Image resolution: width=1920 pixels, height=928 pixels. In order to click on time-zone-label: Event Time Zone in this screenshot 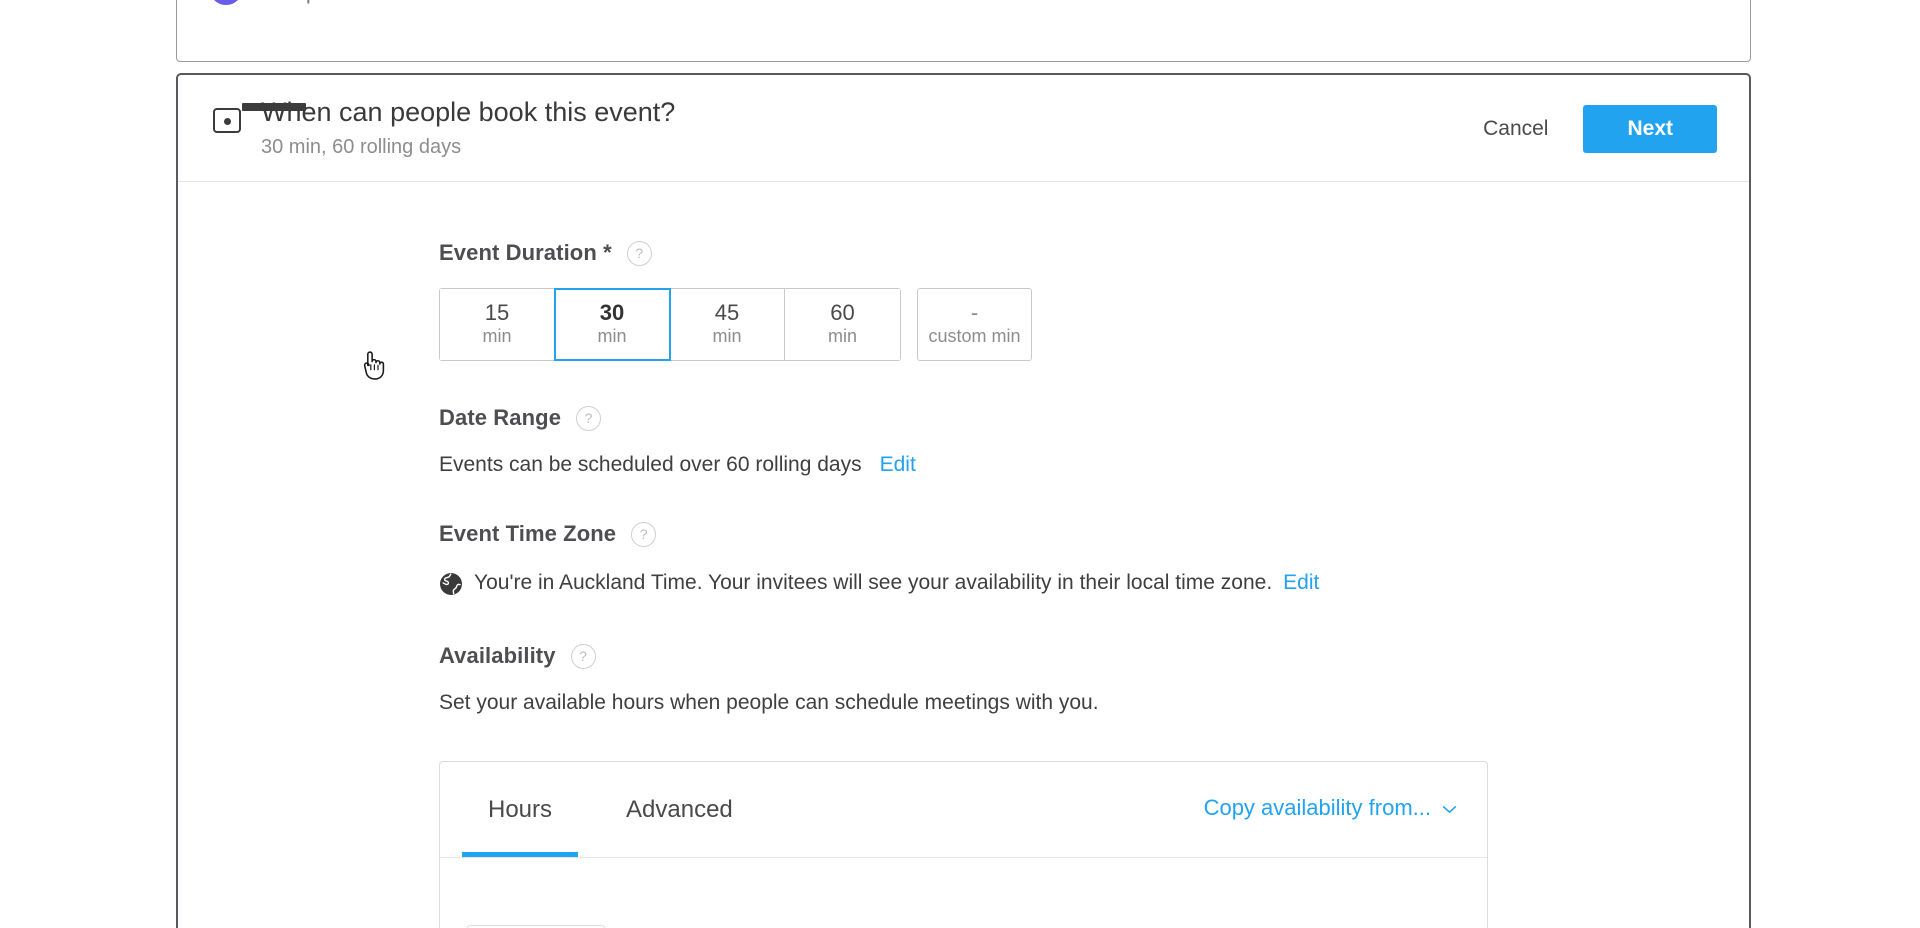, I will do `click(528, 533)`.